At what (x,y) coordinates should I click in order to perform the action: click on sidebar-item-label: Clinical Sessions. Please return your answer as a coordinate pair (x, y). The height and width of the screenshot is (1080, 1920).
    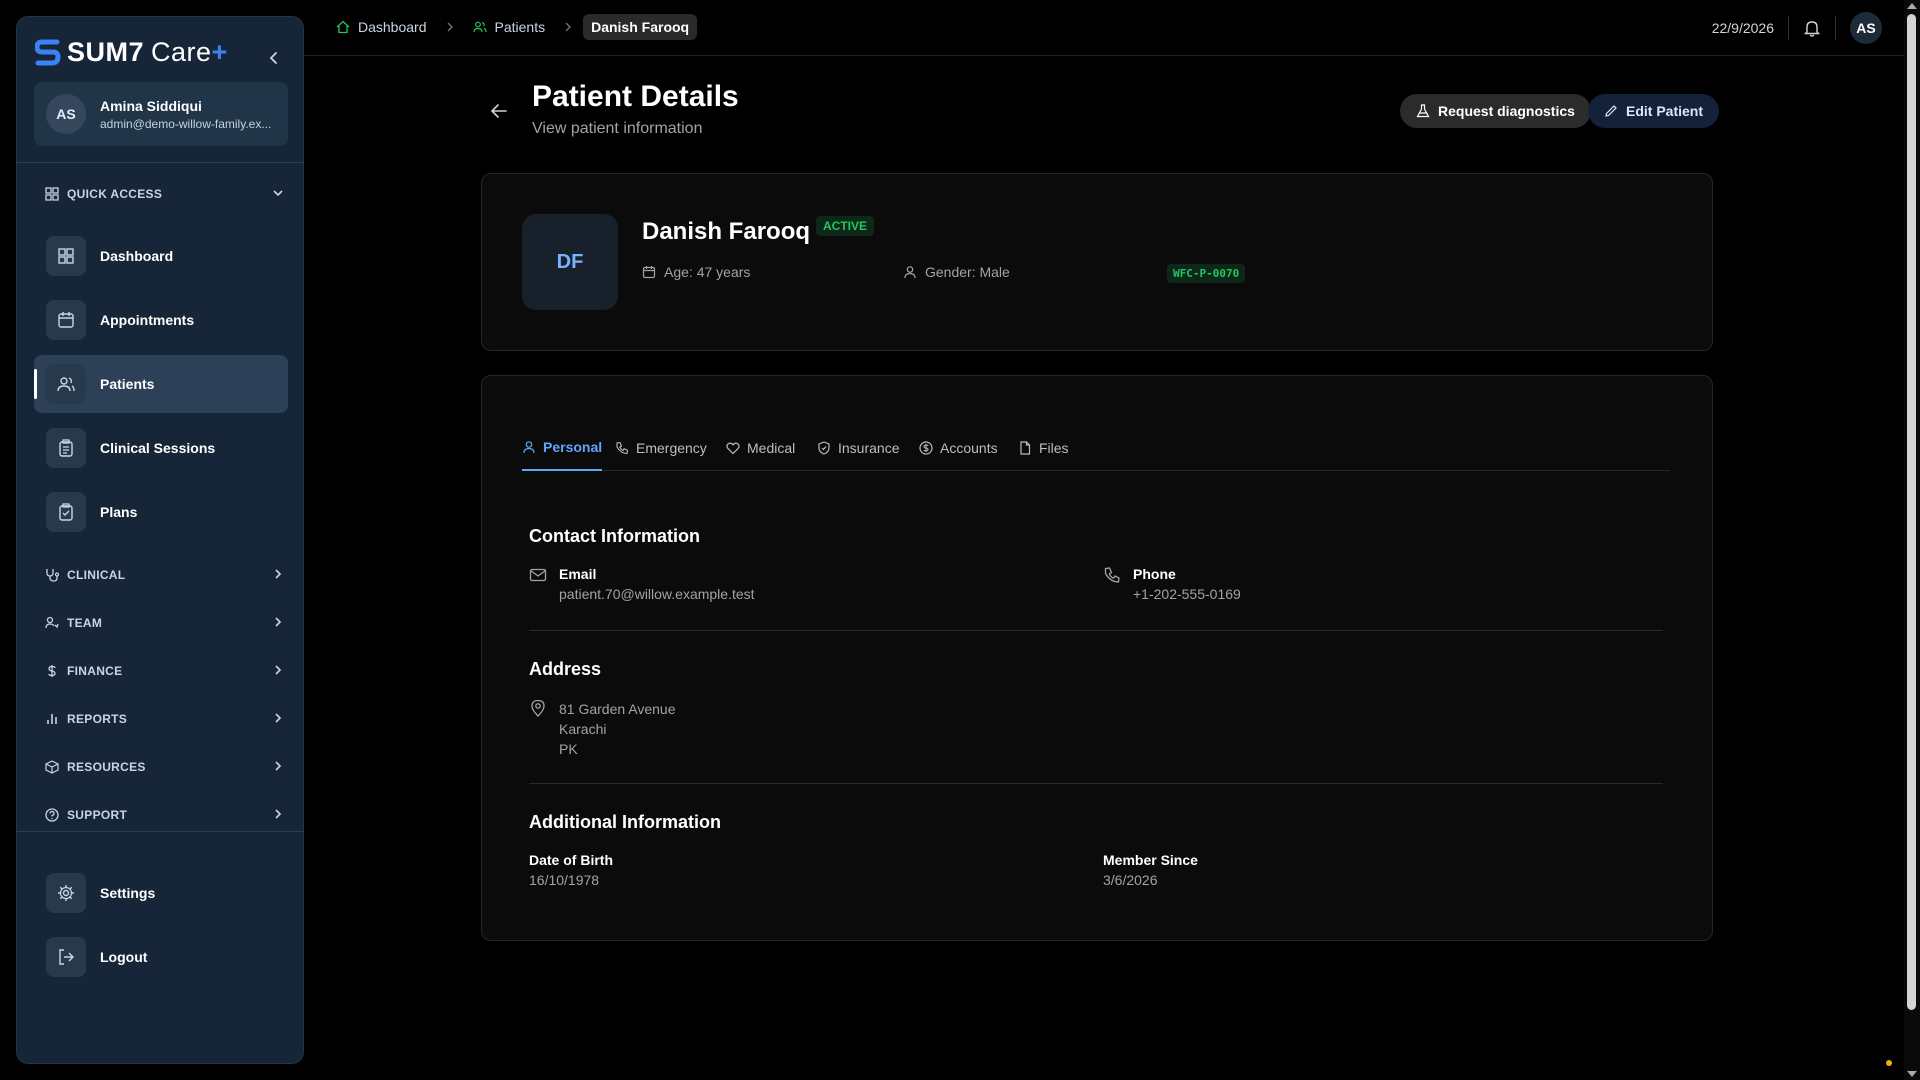
    Looking at the image, I should click on (158, 448).